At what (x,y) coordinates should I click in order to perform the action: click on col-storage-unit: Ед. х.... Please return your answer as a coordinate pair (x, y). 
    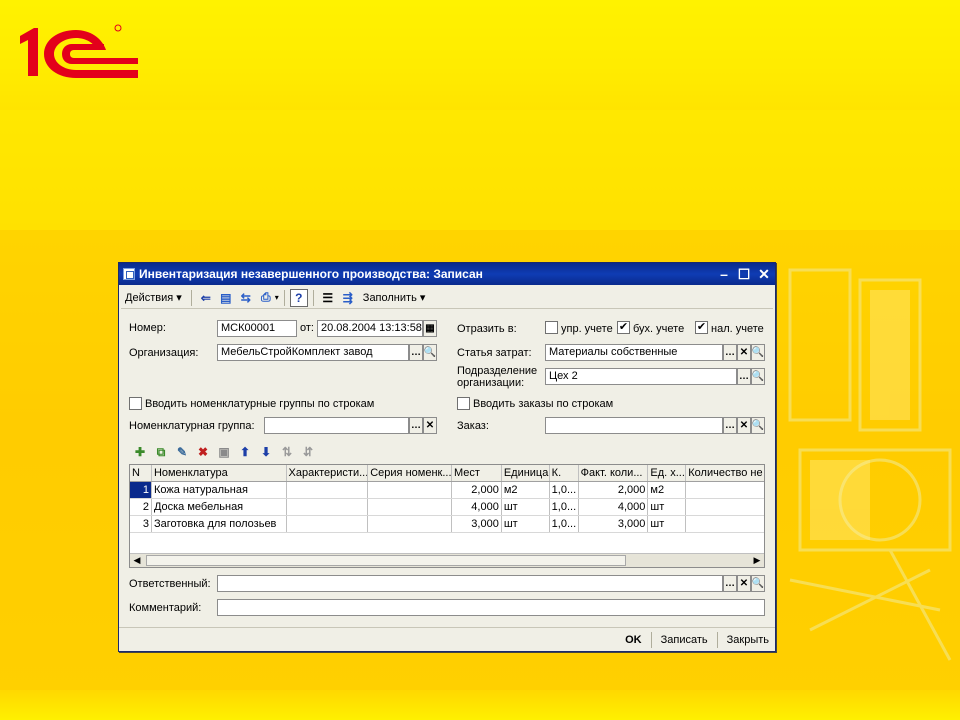
    Looking at the image, I should click on (667, 473).